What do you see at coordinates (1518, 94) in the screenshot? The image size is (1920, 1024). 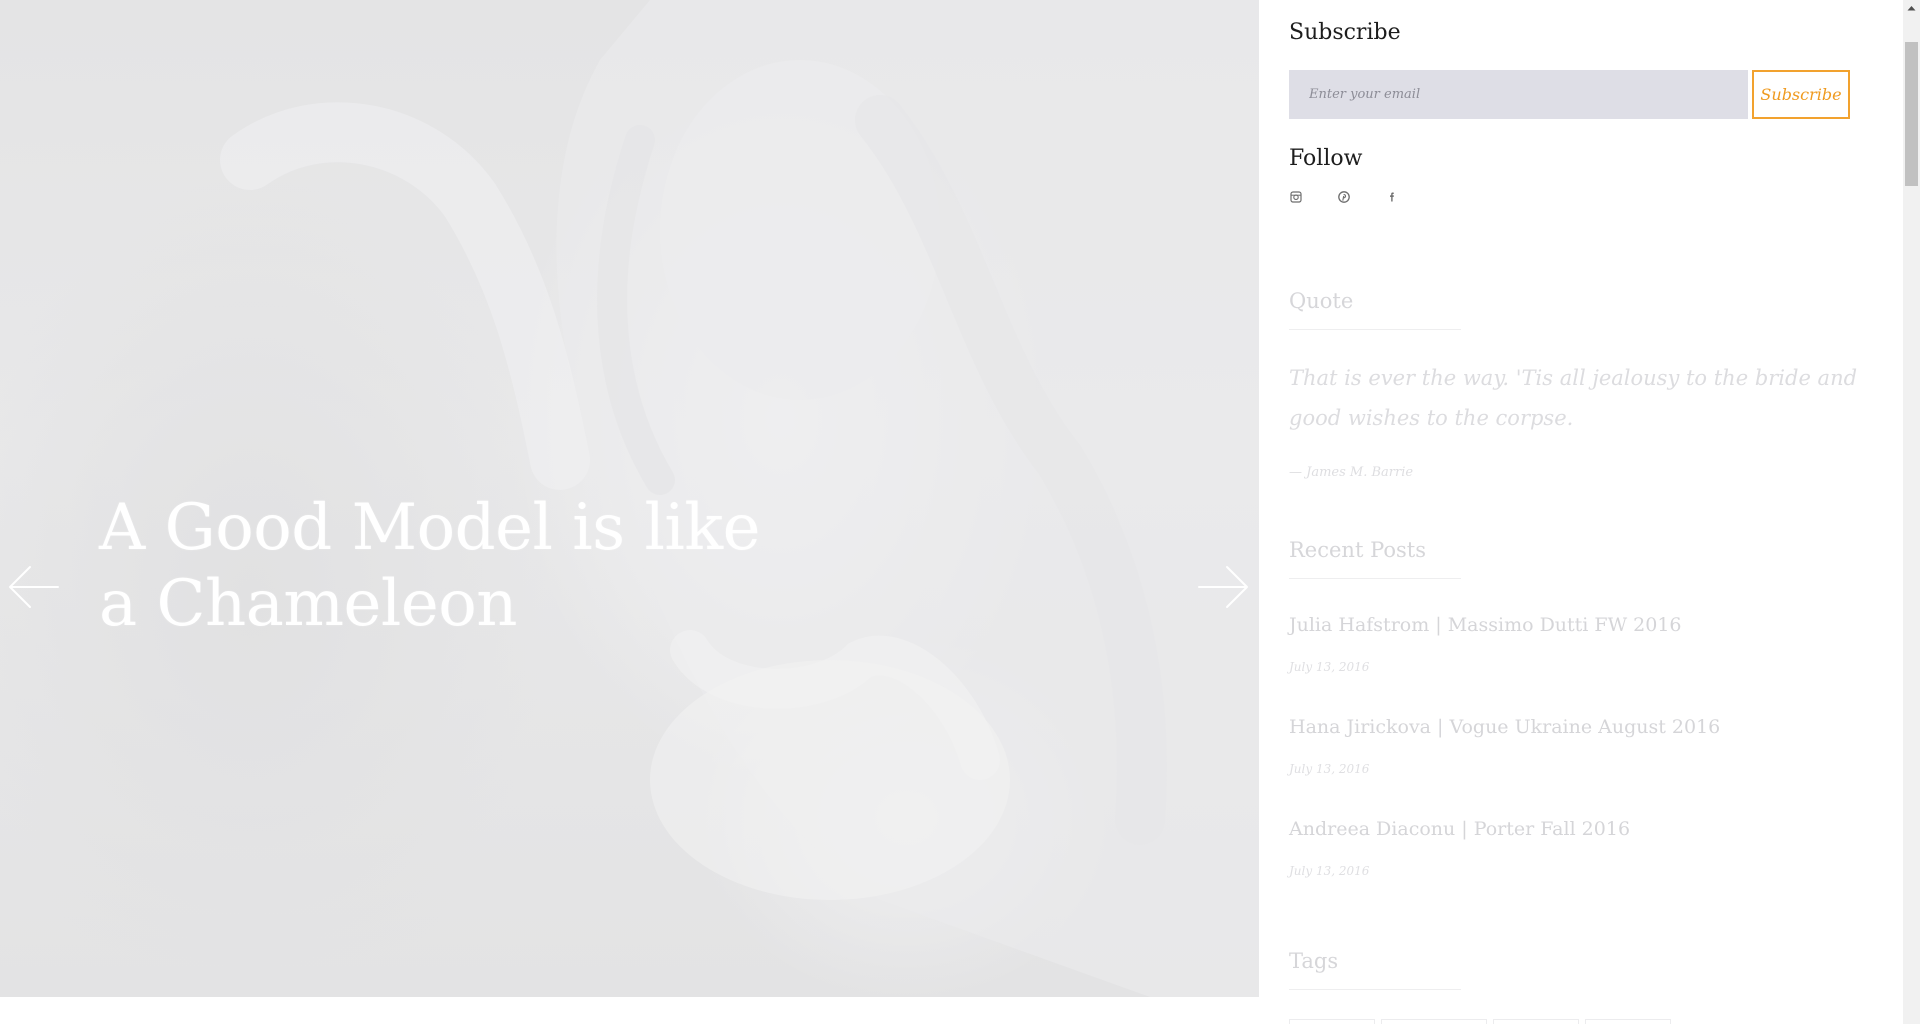 I see `email-input` at bounding box center [1518, 94].